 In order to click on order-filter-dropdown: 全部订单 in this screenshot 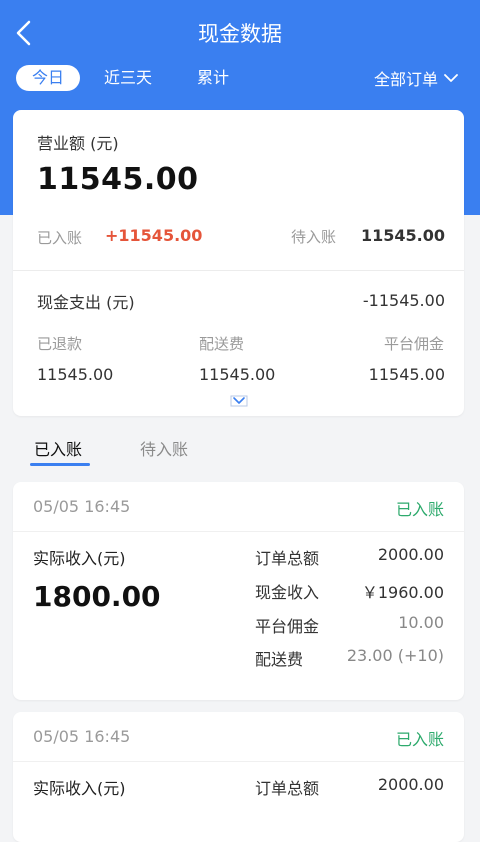, I will do `click(416, 78)`.